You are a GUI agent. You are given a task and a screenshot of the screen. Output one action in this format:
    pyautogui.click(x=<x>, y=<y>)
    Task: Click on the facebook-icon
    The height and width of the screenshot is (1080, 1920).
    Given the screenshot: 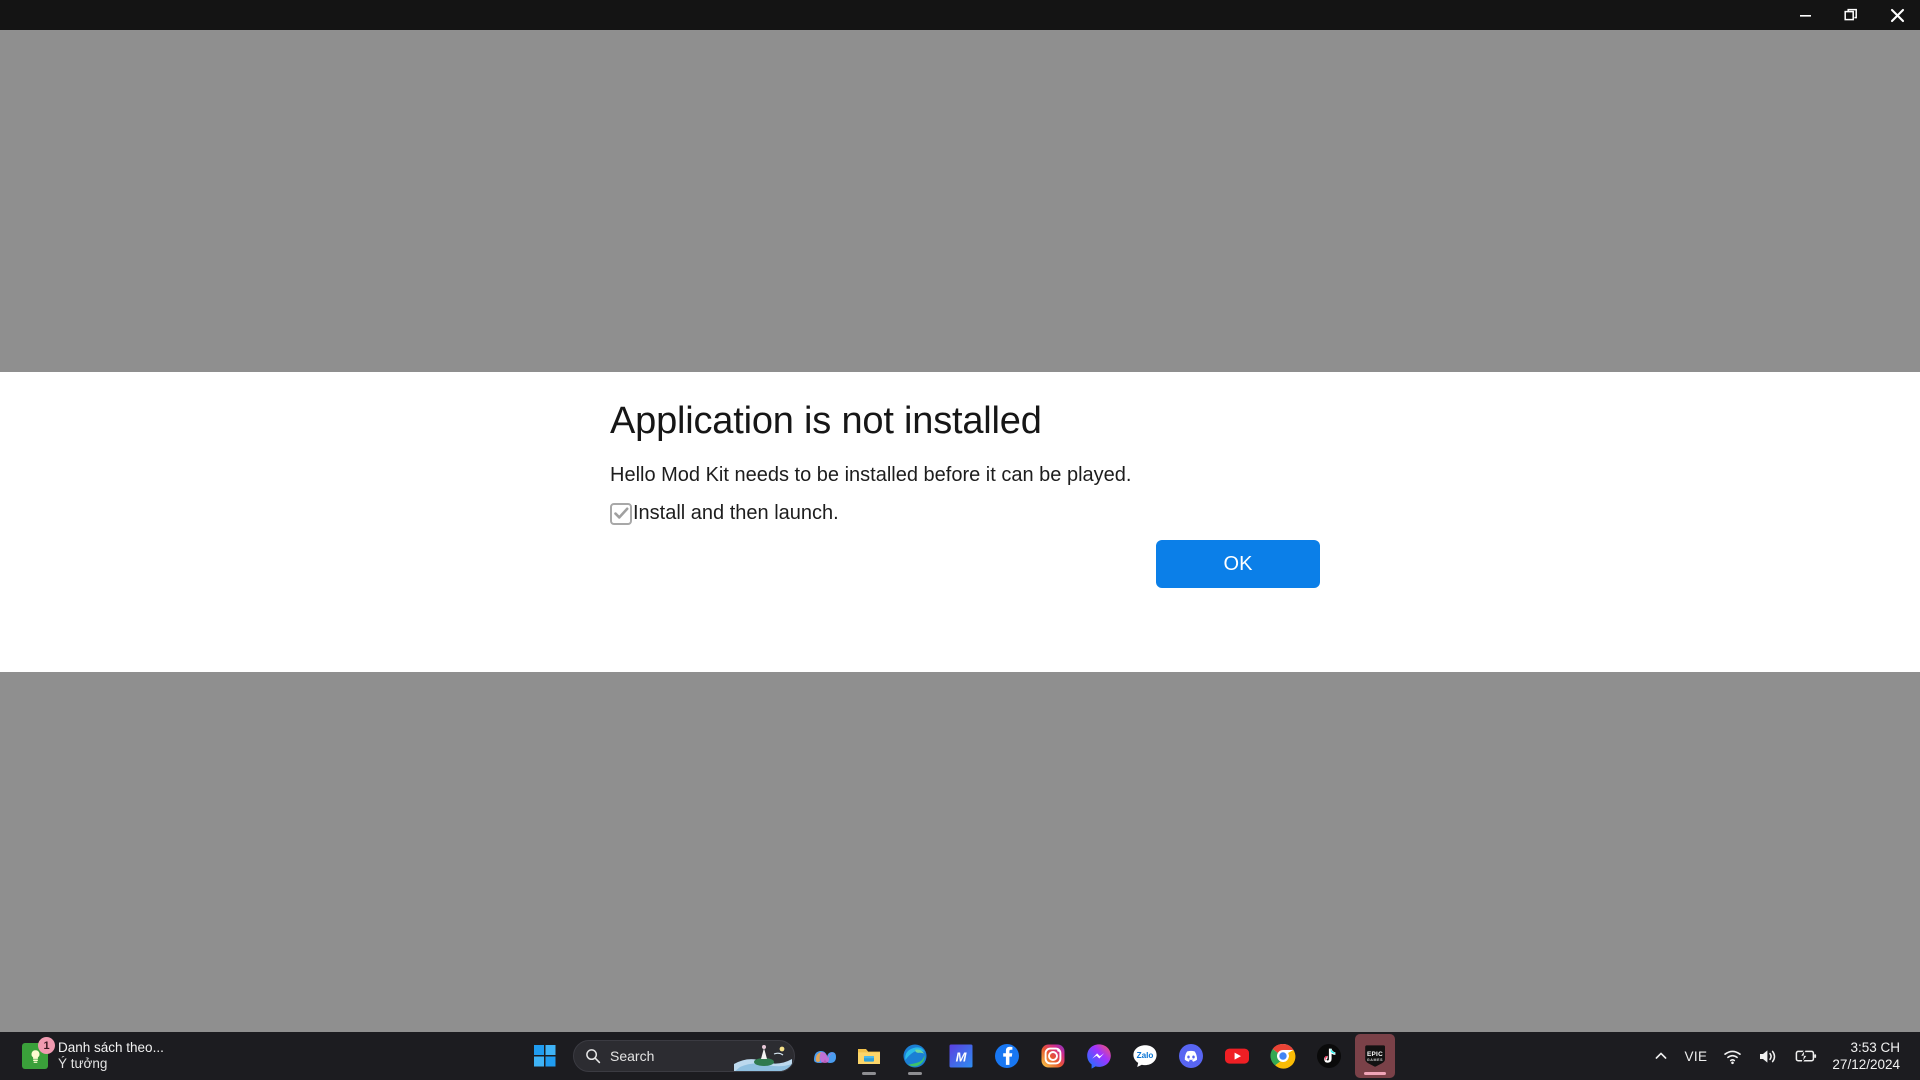 What is the action you would take?
    pyautogui.click(x=1007, y=1056)
    